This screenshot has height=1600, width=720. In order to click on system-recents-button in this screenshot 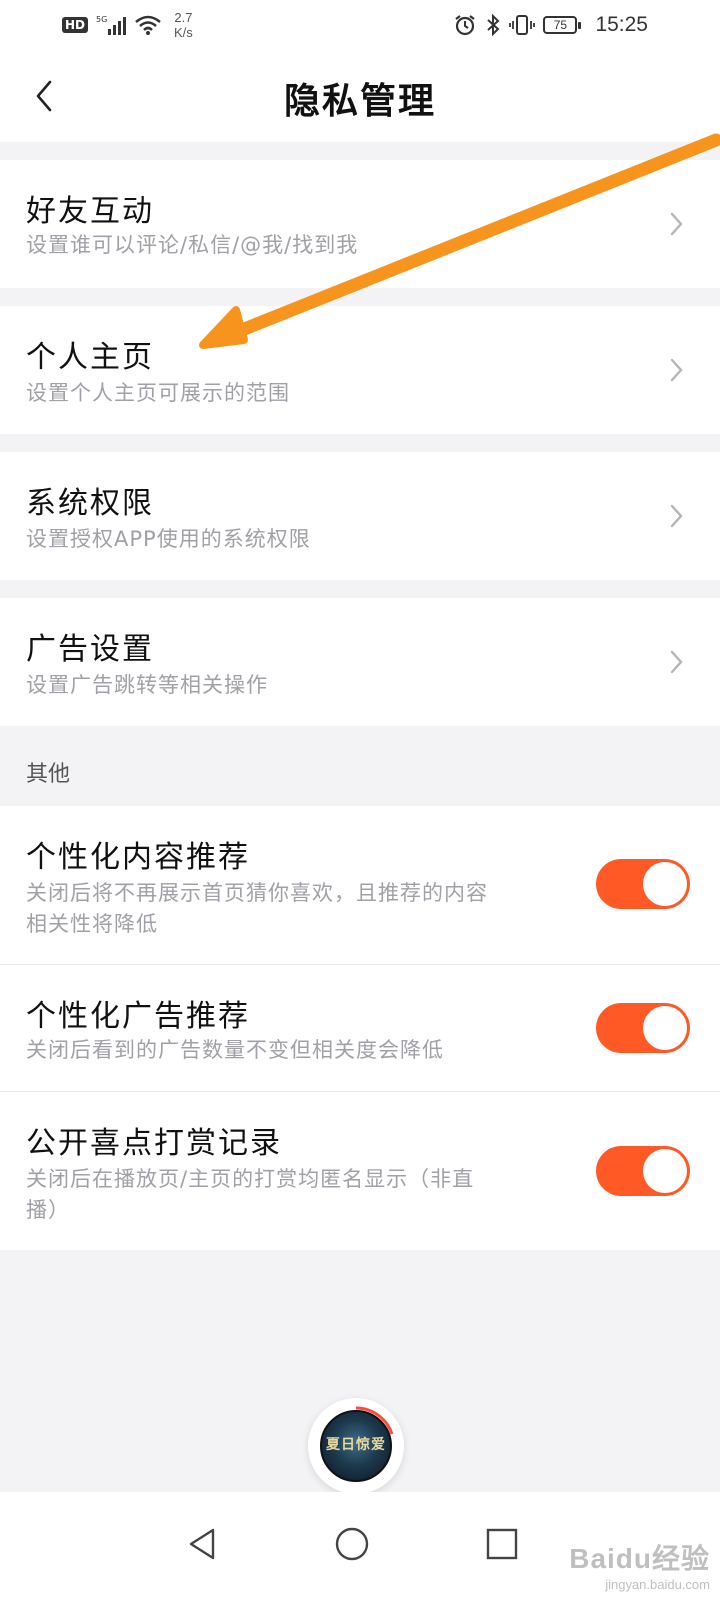, I will do `click(502, 1544)`.